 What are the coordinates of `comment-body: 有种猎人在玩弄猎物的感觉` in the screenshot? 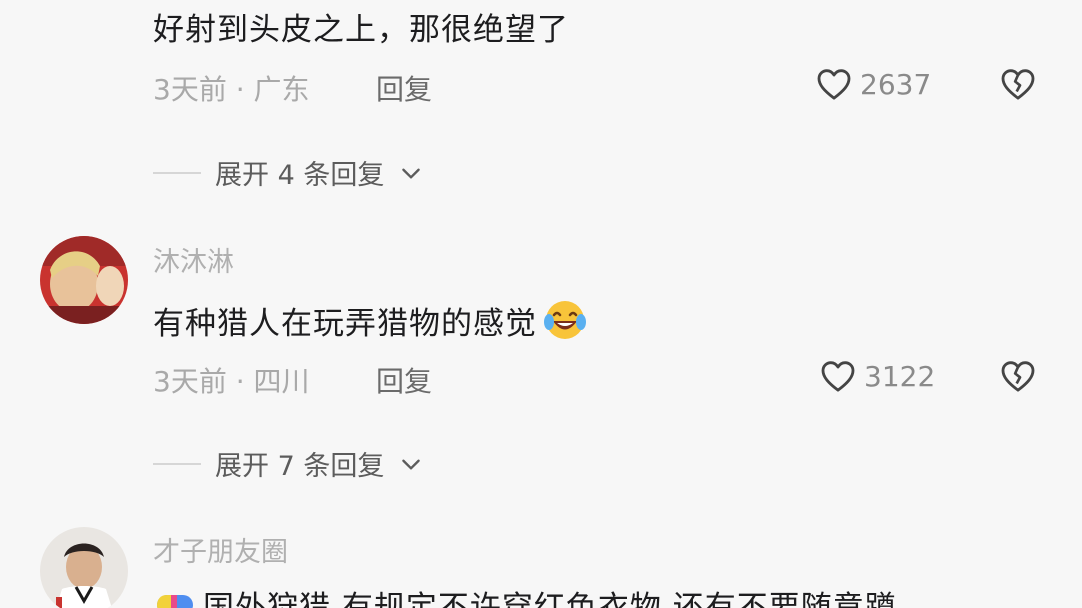 It's located at (371, 320).